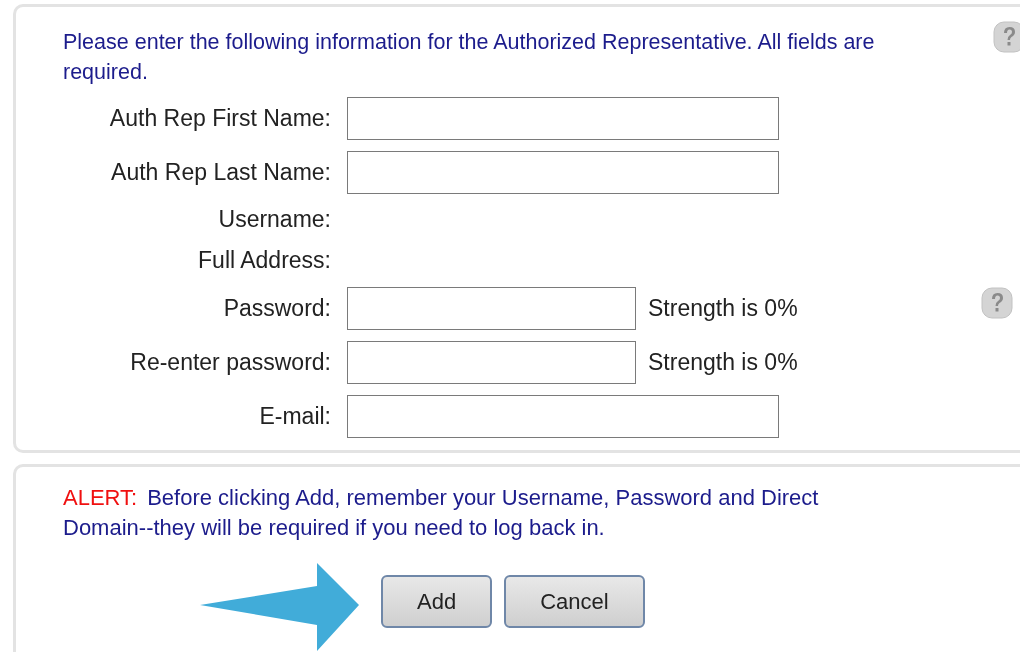  Describe the element at coordinates (441, 513) in the screenshot. I see `alert-text: ALERT: Before clicking Add, remember your Username, Password and Direct Domain--they will be required if you need to log back in.` at that location.